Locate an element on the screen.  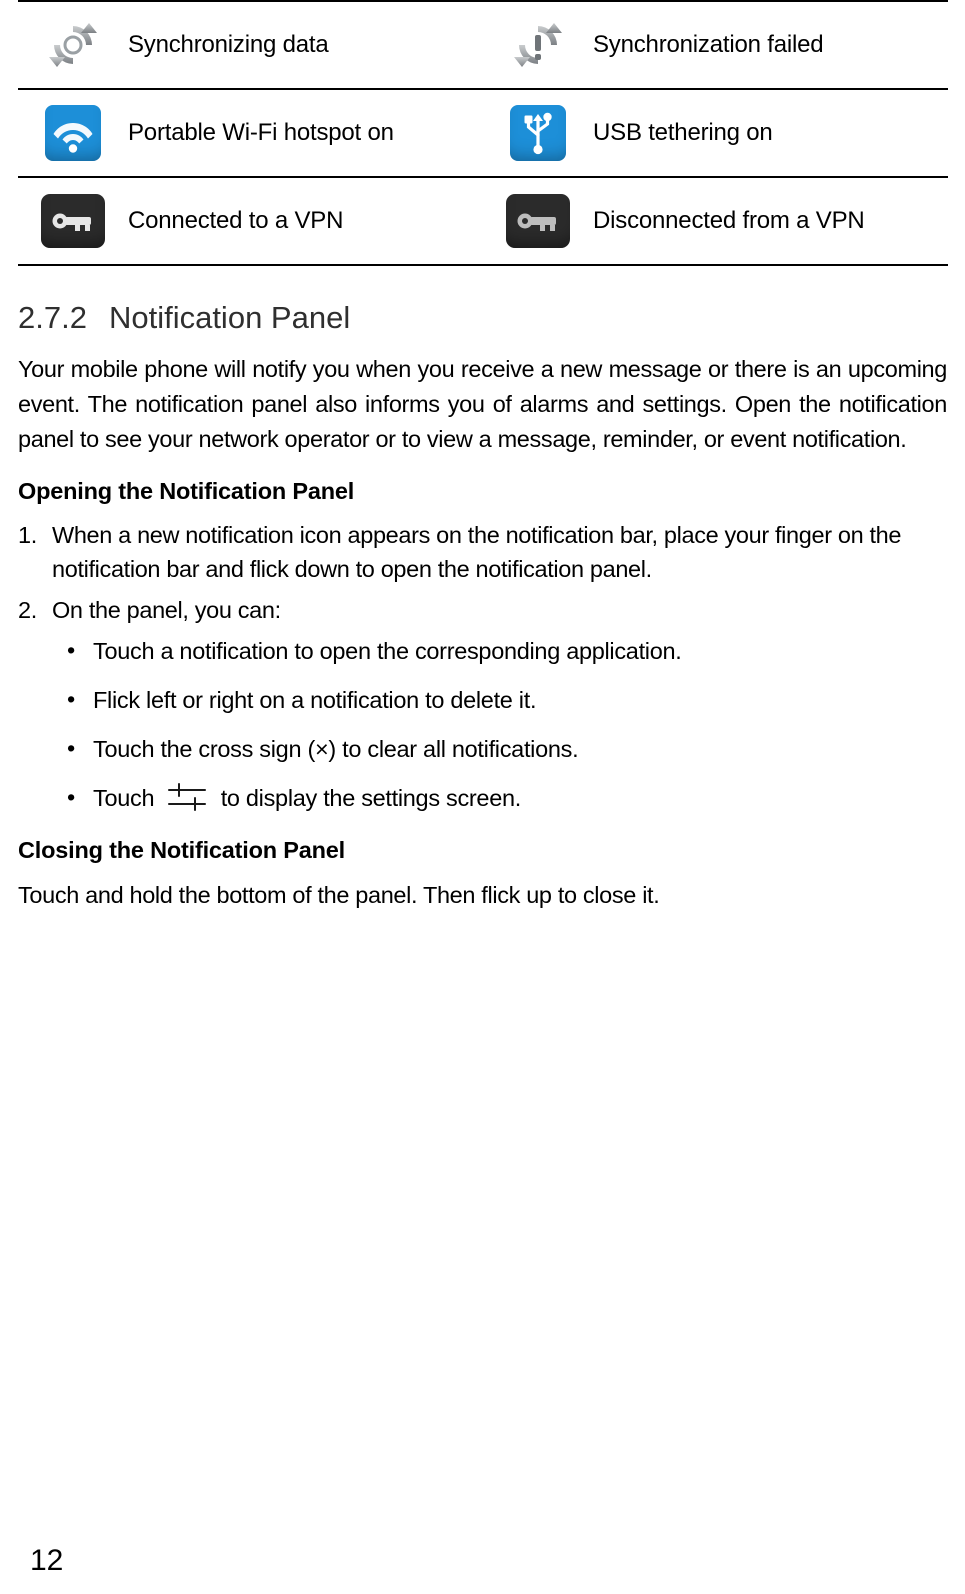
vpn-connected-icon is located at coordinates (73, 221).